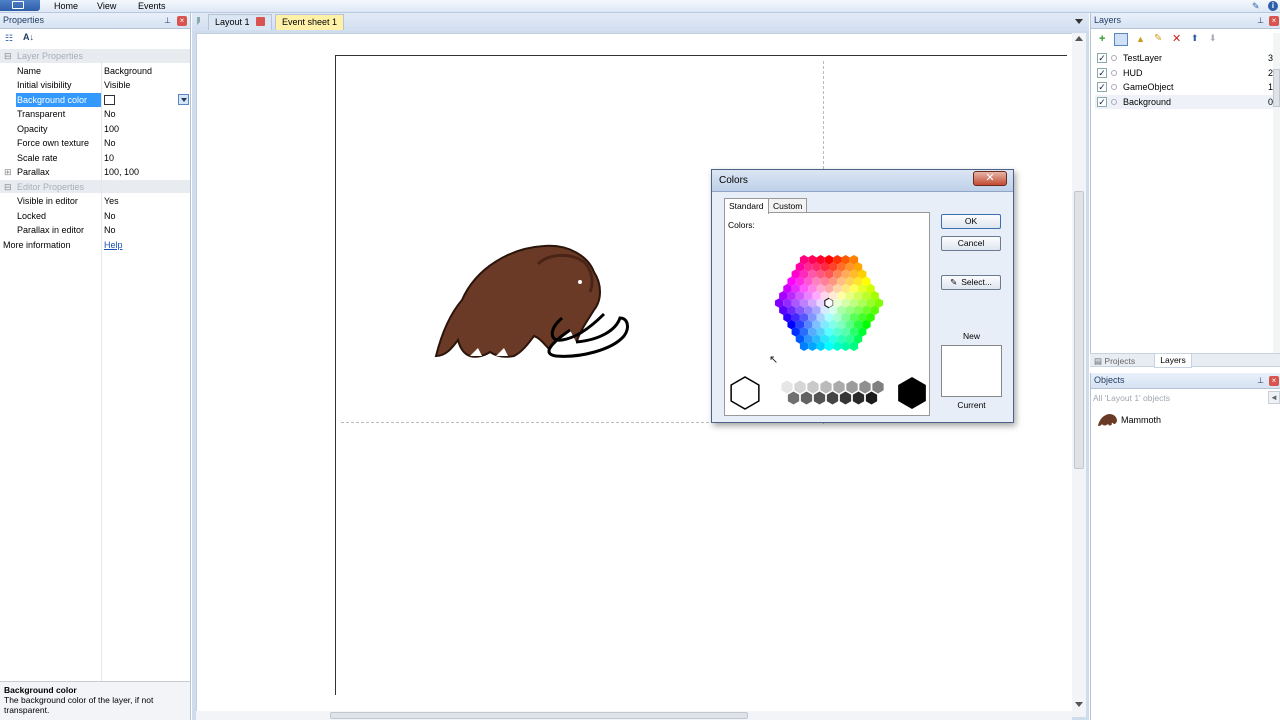  What do you see at coordinates (746, 206) in the screenshot?
I see `tab-standard: Standard` at bounding box center [746, 206].